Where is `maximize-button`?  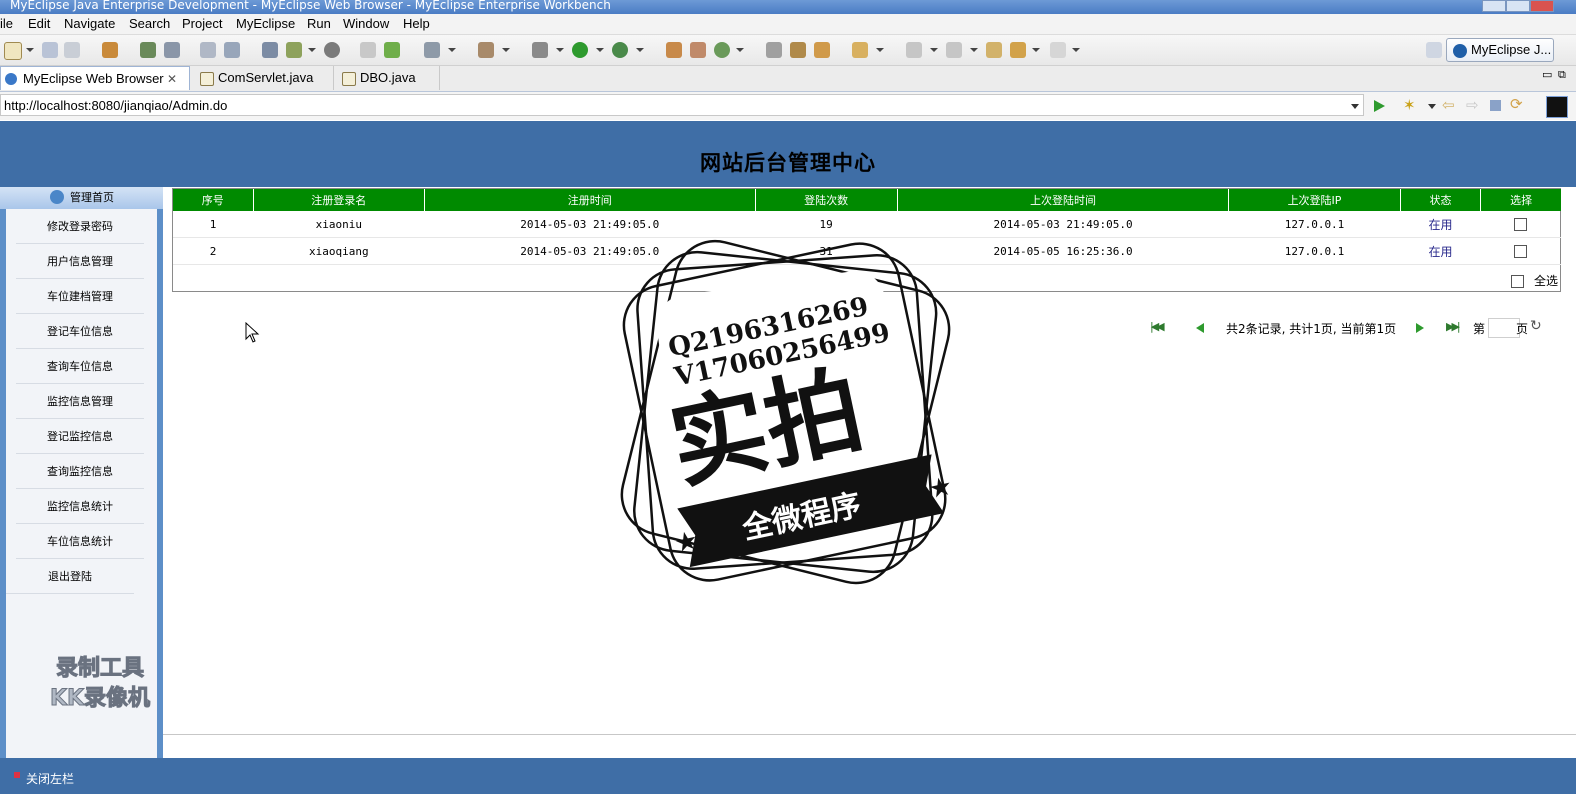 maximize-button is located at coordinates (1518, 6).